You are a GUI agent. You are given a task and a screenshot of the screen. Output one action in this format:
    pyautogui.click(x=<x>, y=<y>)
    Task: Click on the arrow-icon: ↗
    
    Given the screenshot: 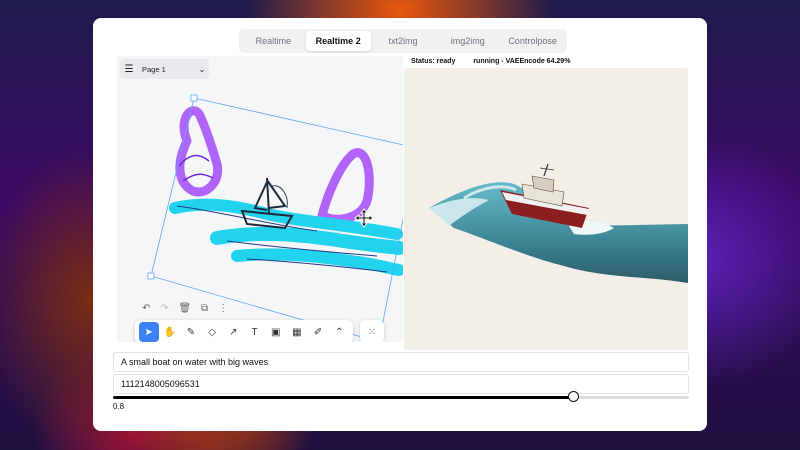 What is the action you would take?
    pyautogui.click(x=233, y=332)
    